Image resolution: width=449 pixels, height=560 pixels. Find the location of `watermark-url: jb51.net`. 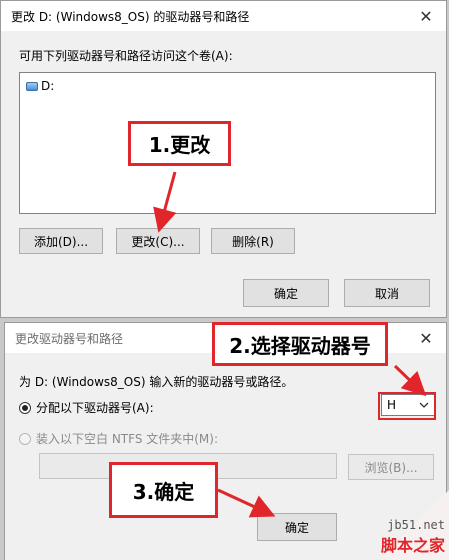

watermark-url: jb51.net is located at coordinates (416, 525).